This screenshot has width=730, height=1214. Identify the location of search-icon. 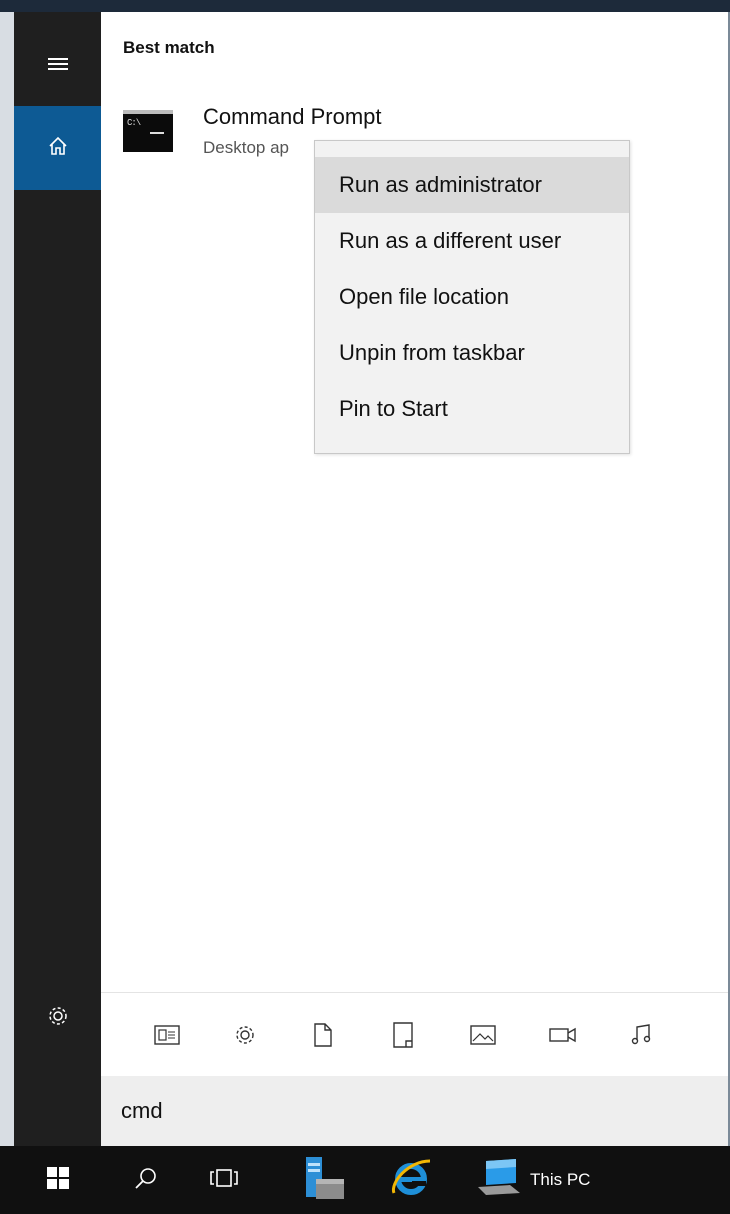
(146, 1180).